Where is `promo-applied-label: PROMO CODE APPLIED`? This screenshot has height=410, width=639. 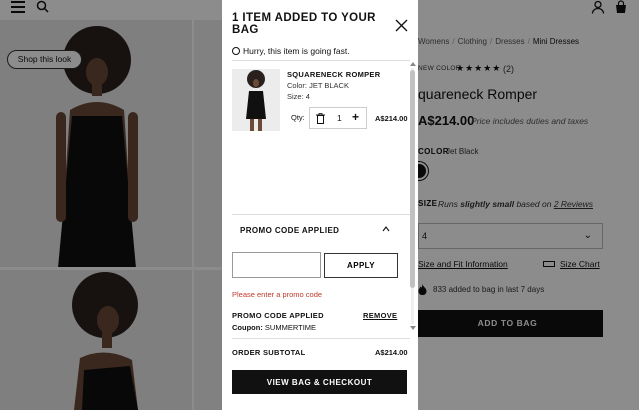
promo-applied-label: PROMO CODE APPLIED is located at coordinates (278, 315).